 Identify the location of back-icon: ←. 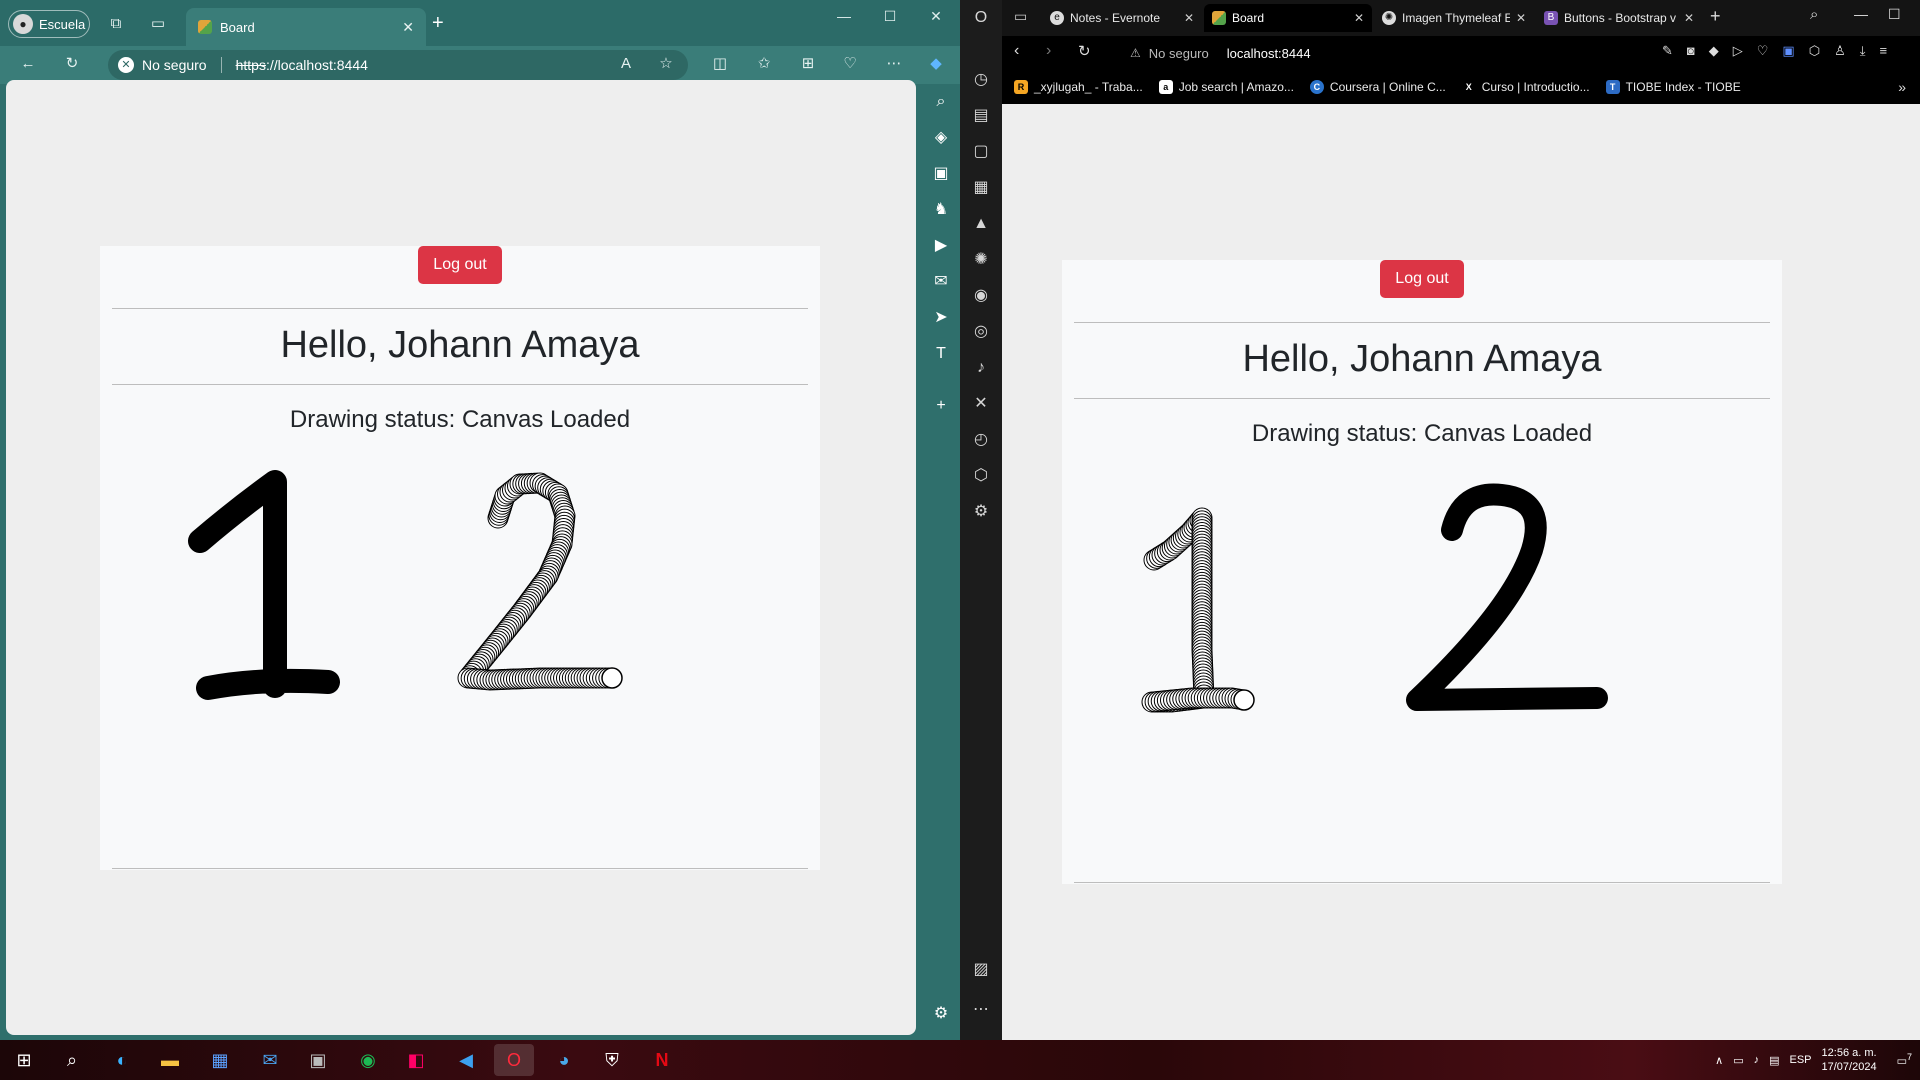
(28, 64).